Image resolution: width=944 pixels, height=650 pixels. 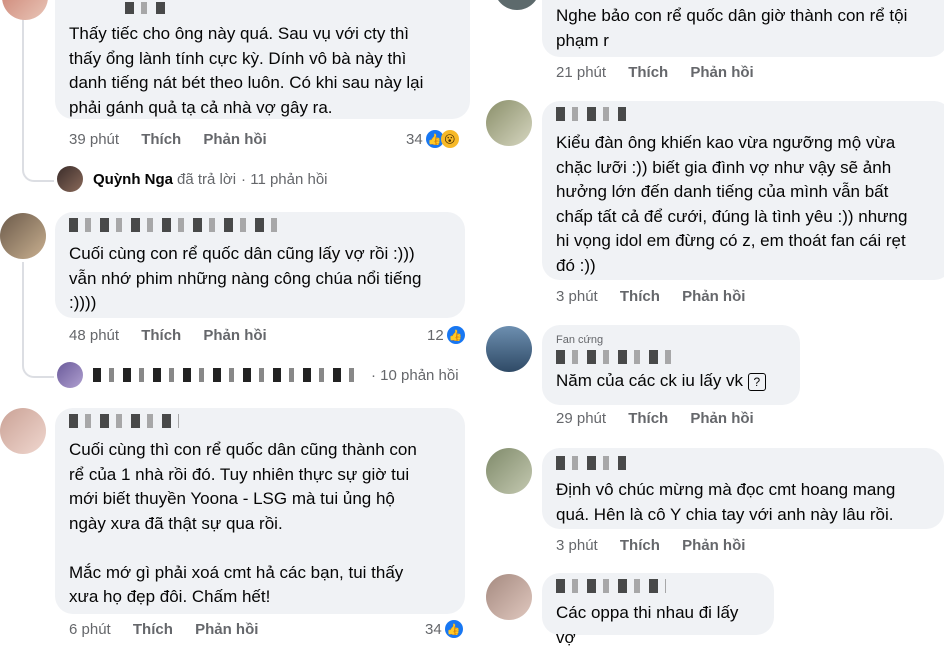 I want to click on comment-actions: 21 phút Thích Phản hồi, so click(x=664, y=72).